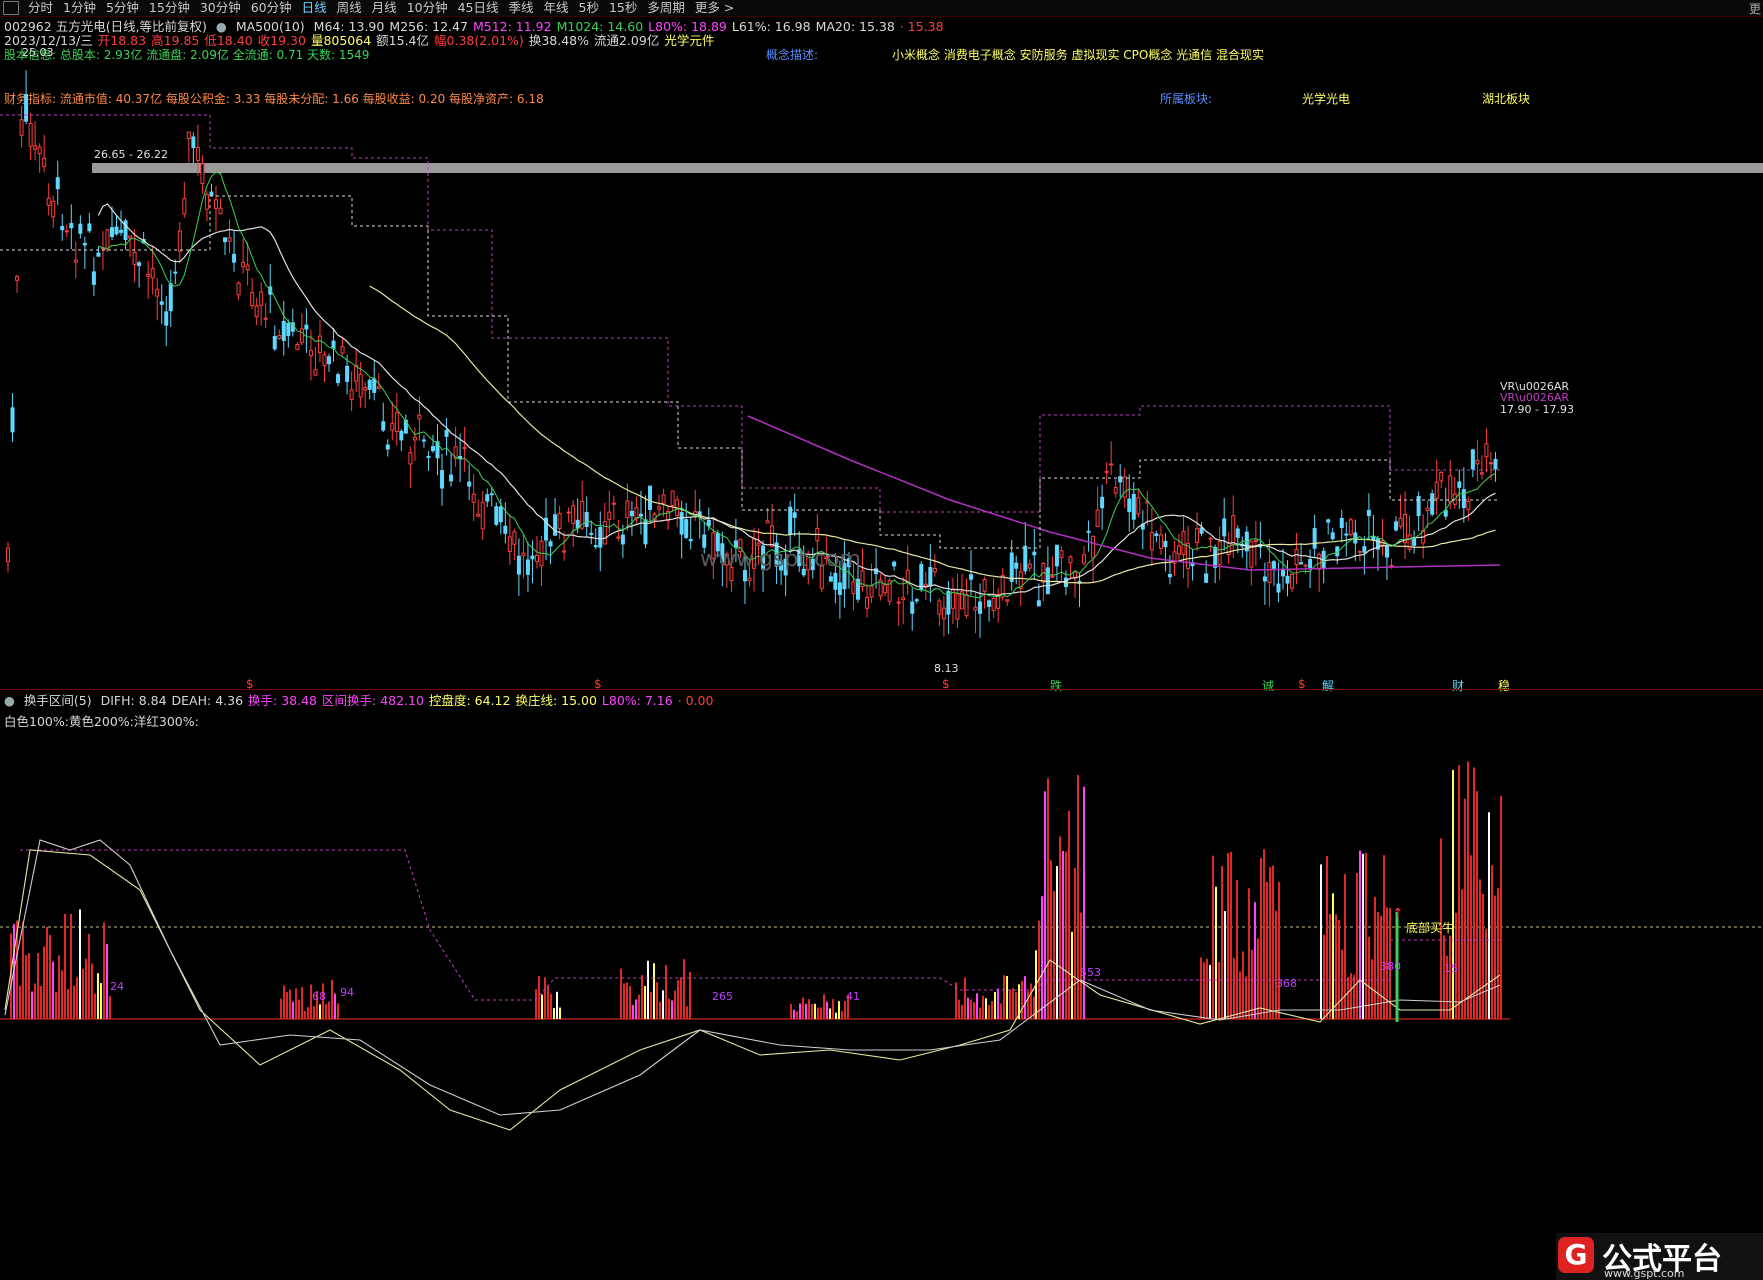  I want to click on indicator-number-0: 24, so click(117, 986).